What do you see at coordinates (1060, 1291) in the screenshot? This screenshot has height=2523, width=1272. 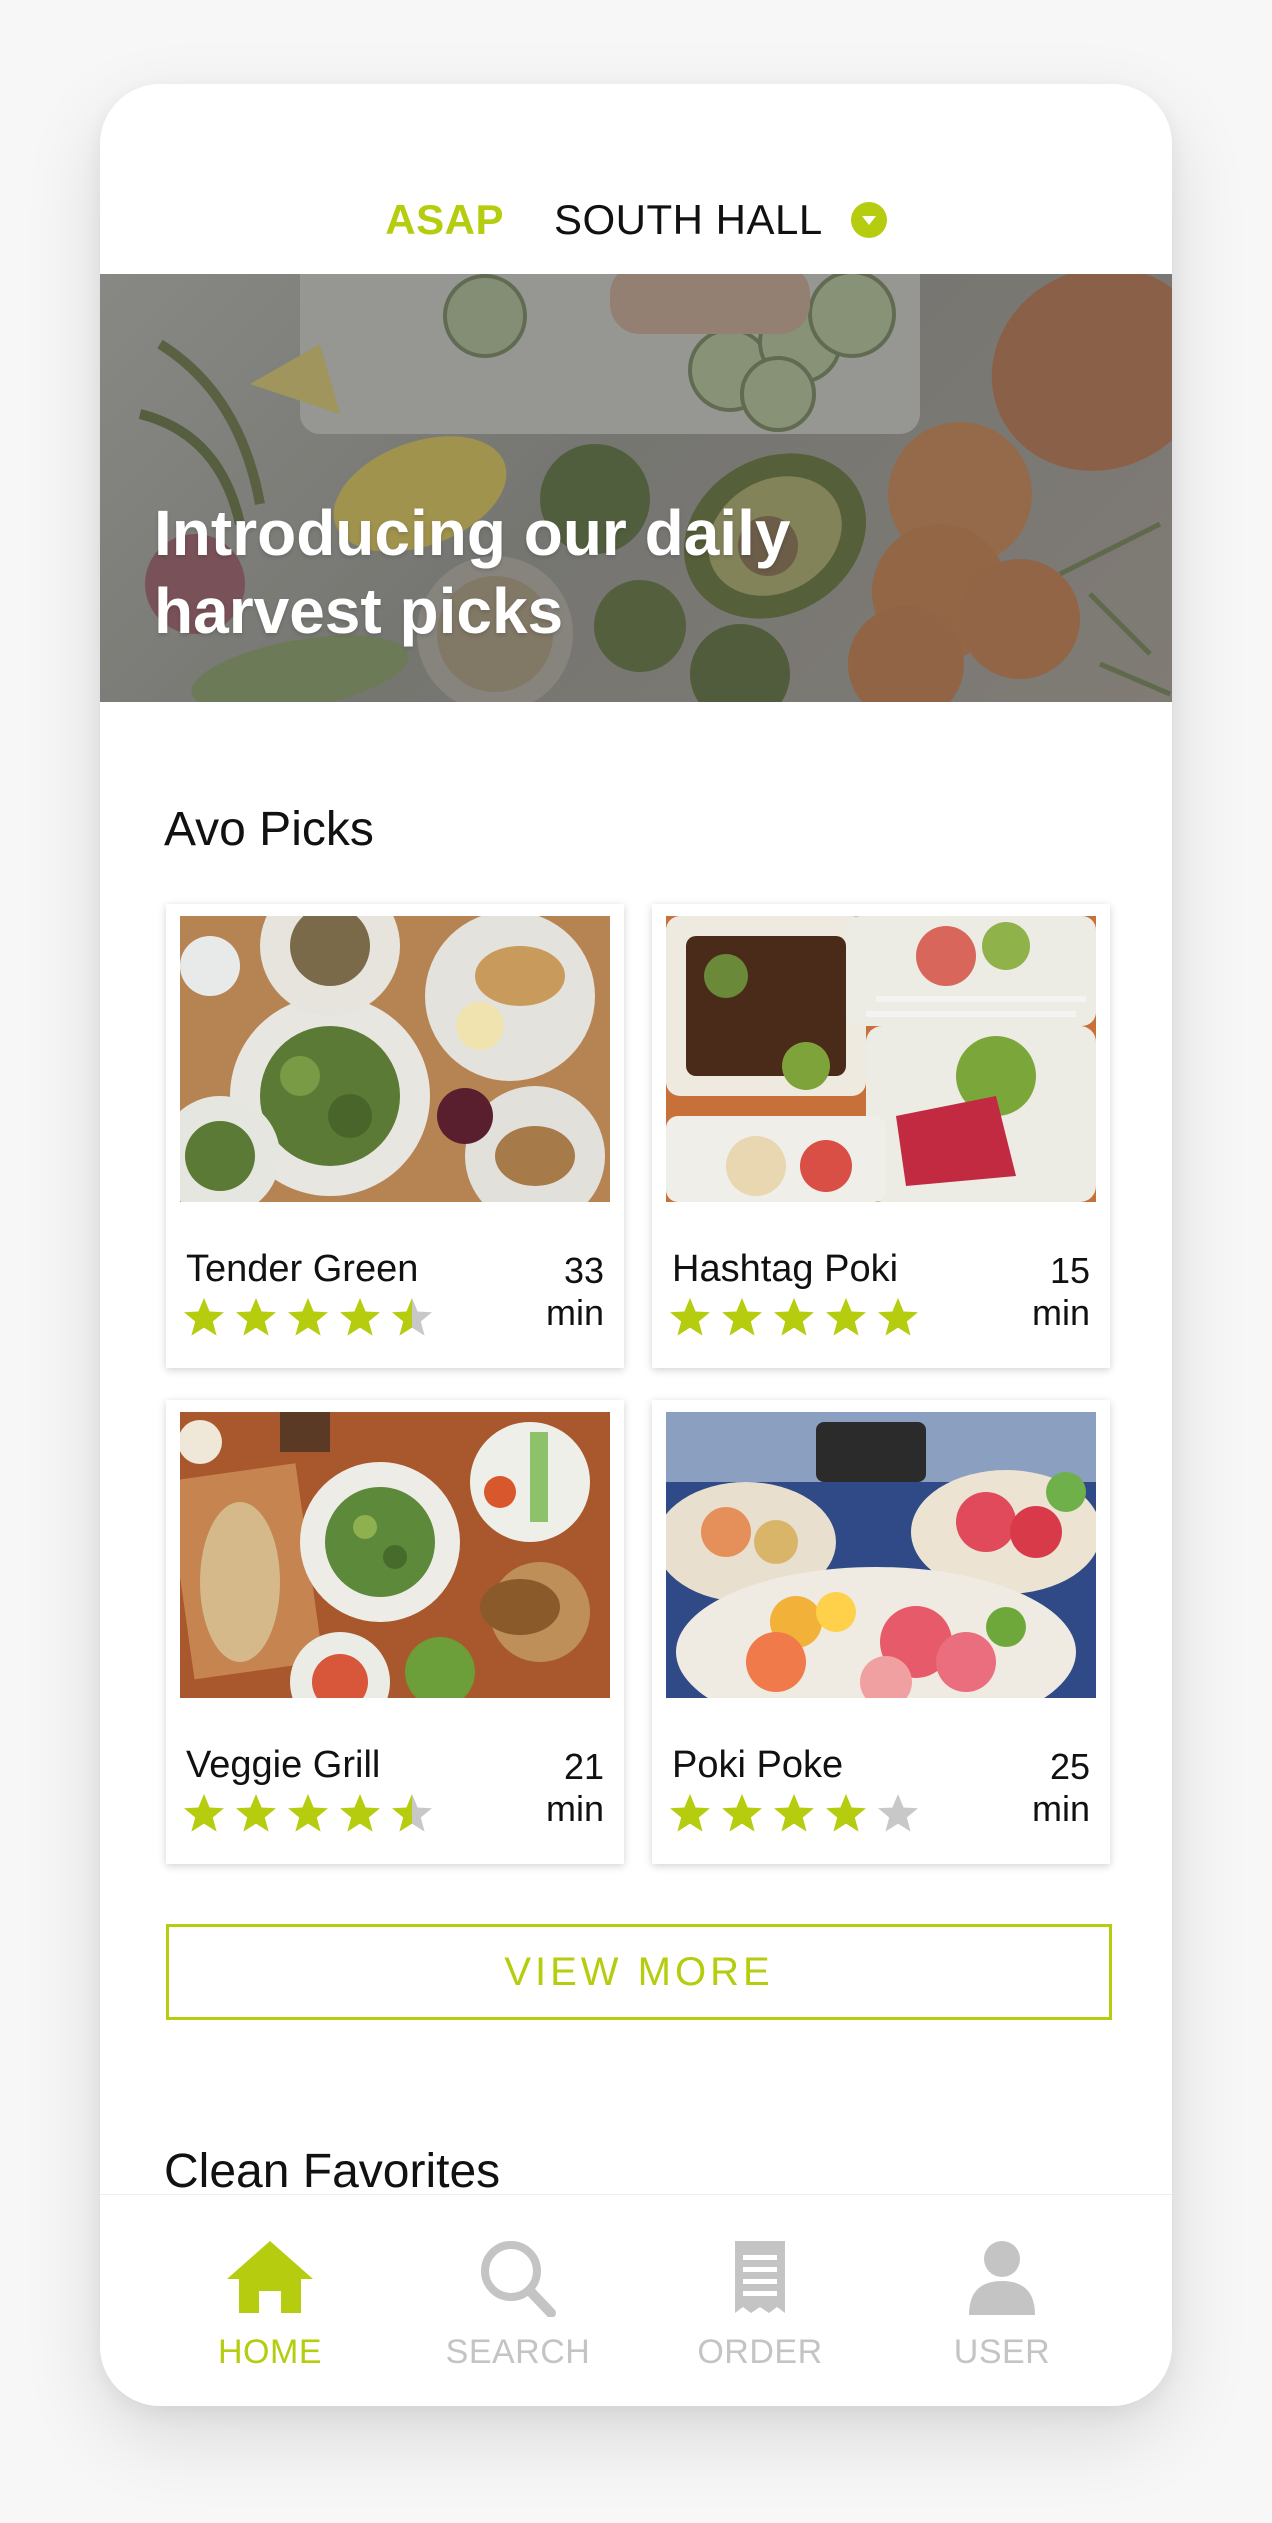 I see `delivery-time: 15 min` at bounding box center [1060, 1291].